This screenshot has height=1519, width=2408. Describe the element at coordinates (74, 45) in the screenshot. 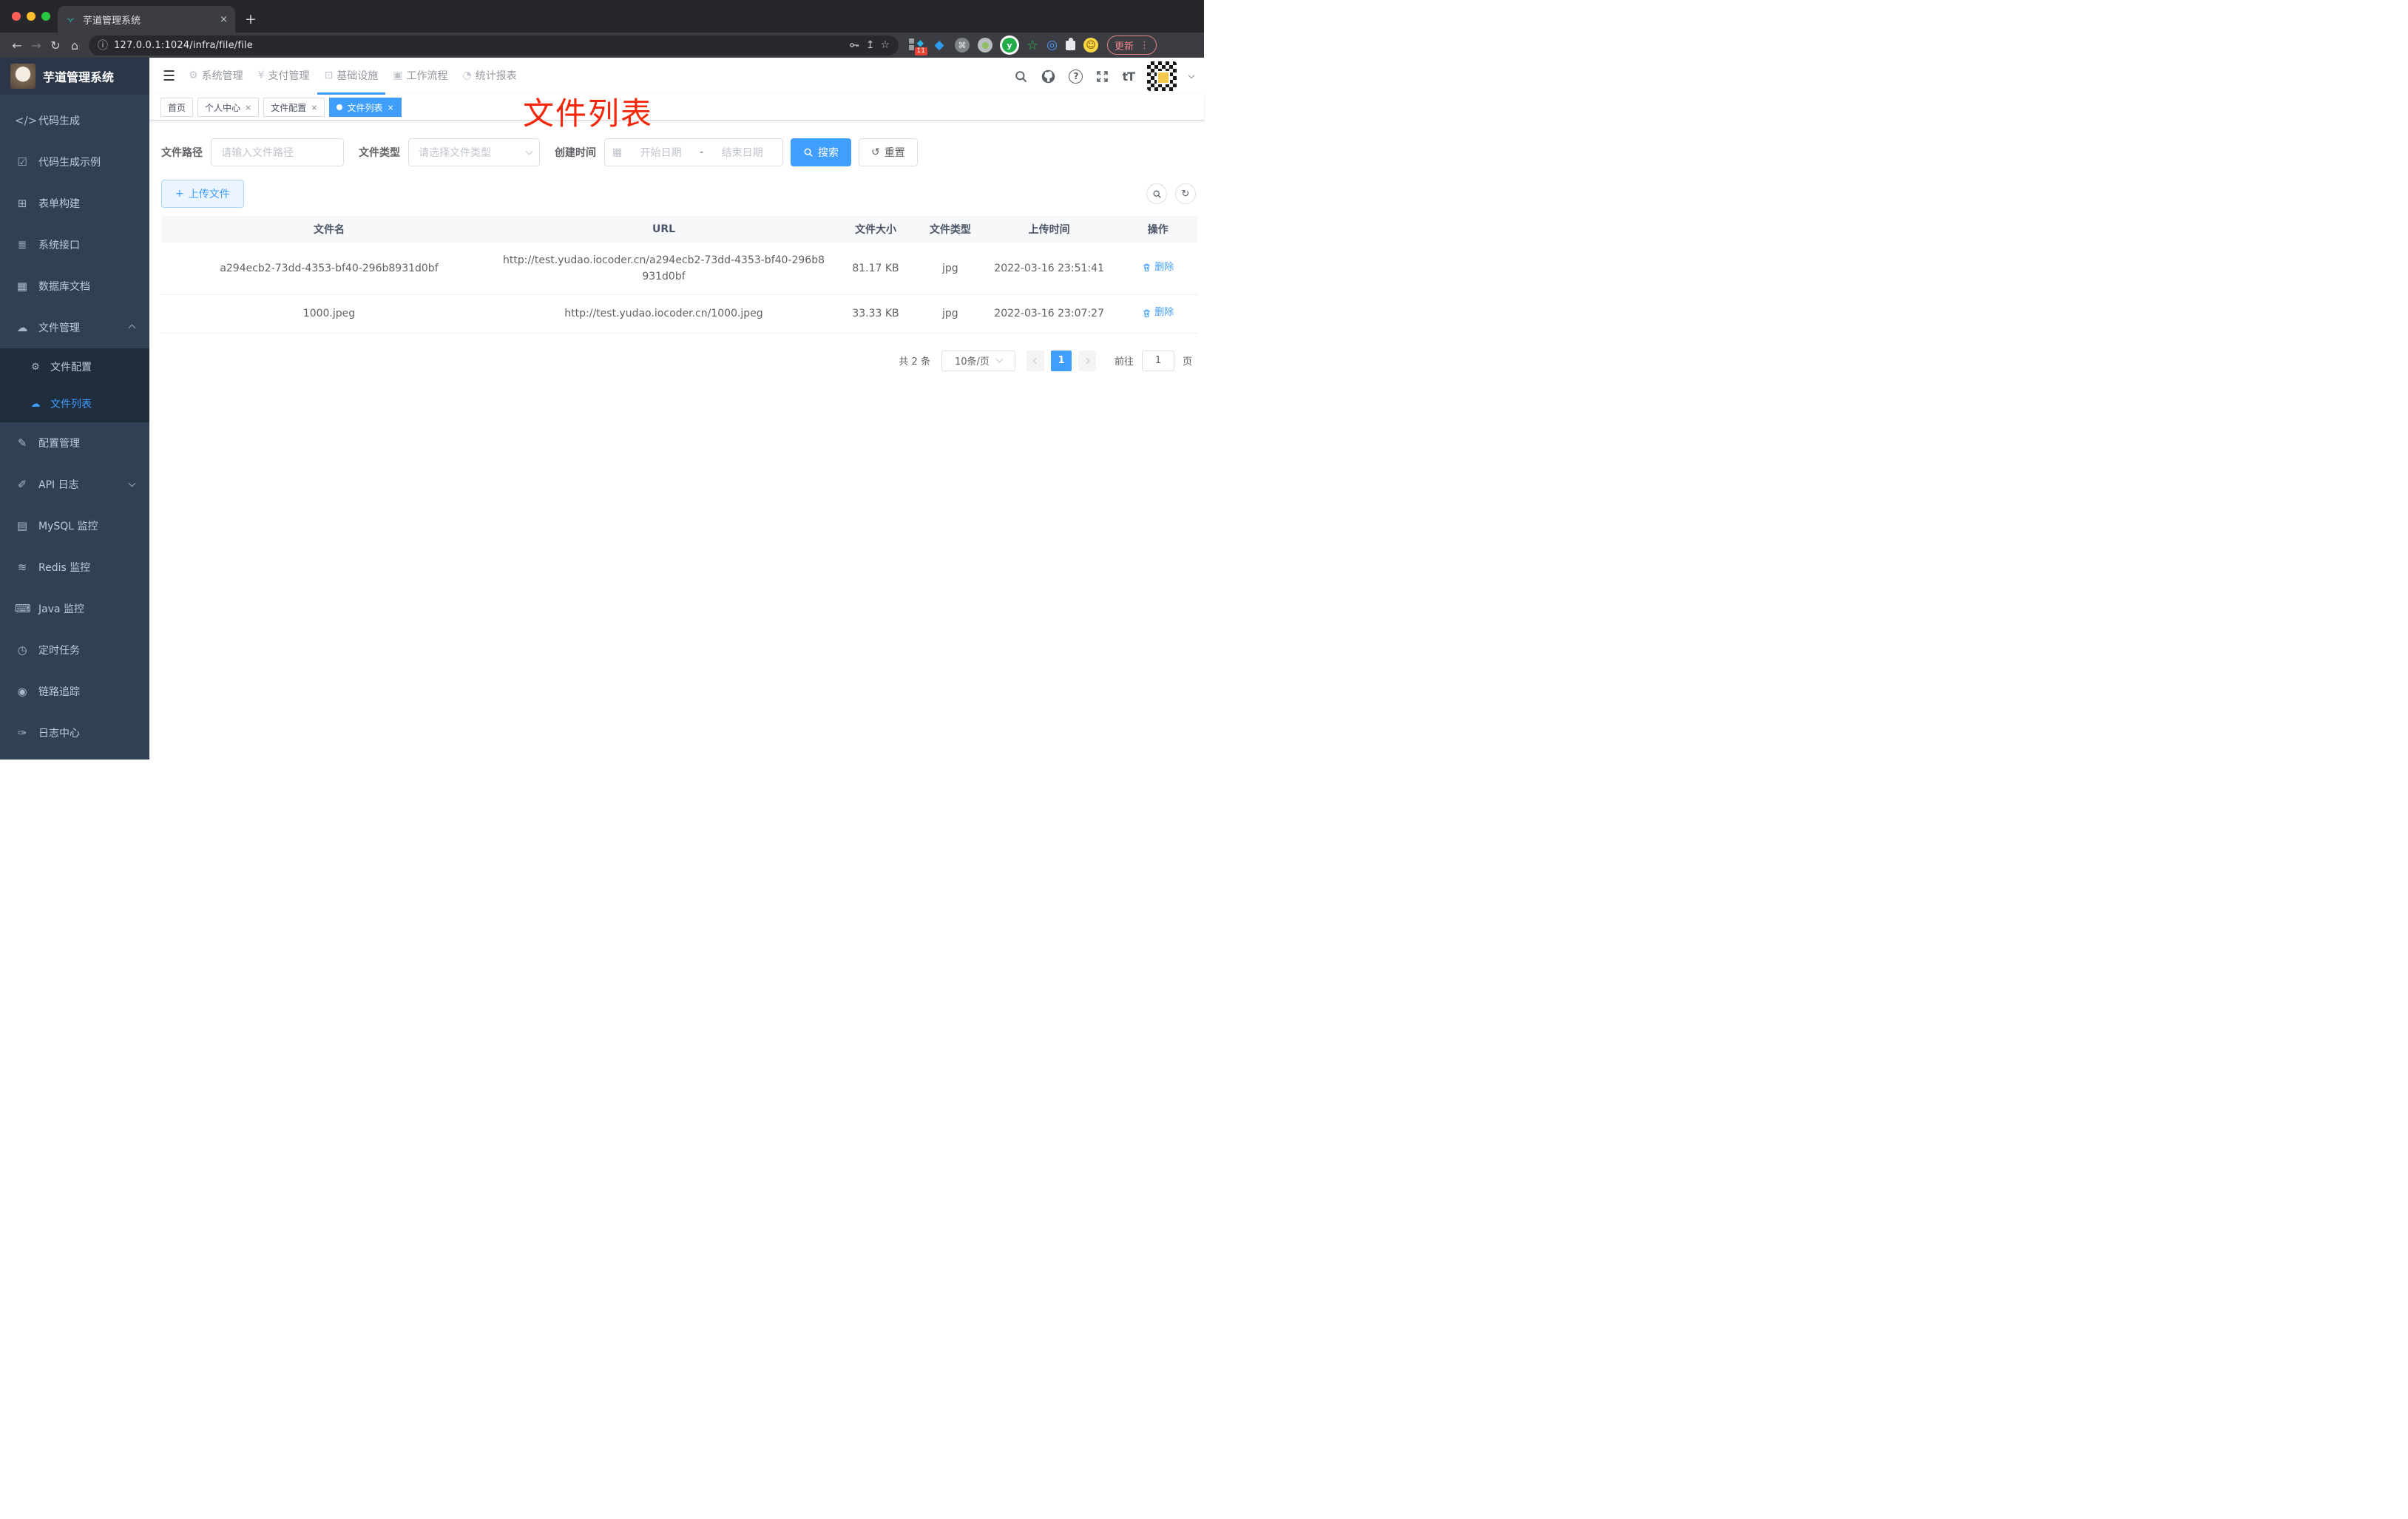

I see `home-icon: ⌂` at that location.